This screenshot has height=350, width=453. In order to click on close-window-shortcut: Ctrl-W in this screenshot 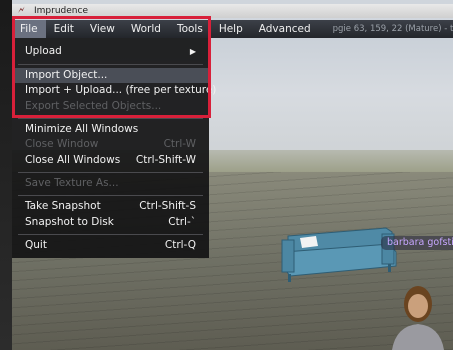, I will do `click(179, 144)`.